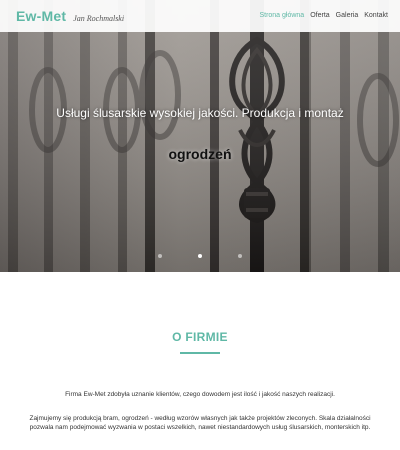 This screenshot has height=450, width=400. Describe the element at coordinates (347, 15) in the screenshot. I see `nav-item-gallery: Galeria` at that location.